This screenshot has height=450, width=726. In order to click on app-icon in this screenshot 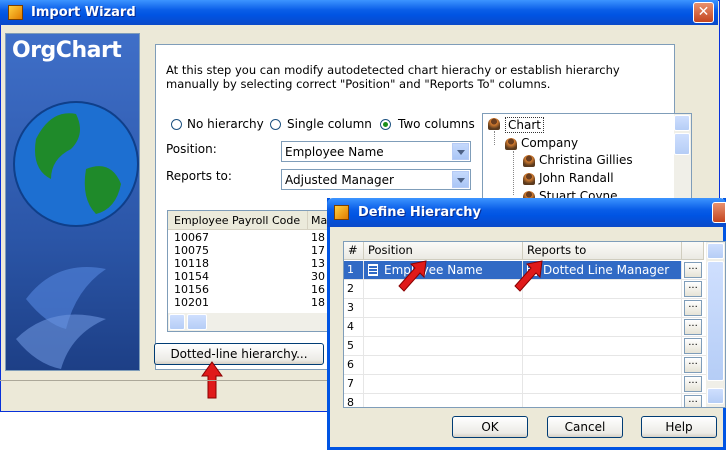, I will do `click(15, 12)`.